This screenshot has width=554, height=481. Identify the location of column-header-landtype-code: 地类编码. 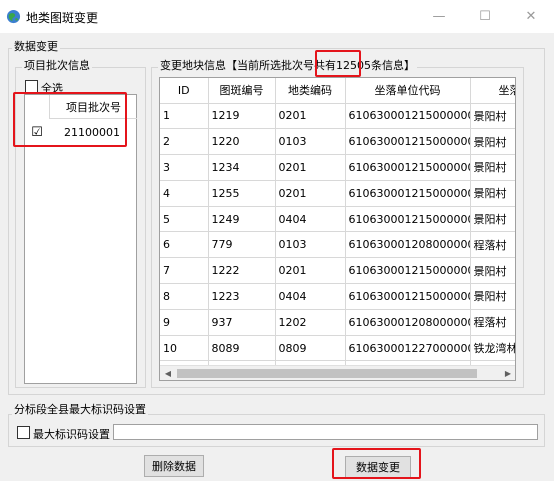
(310, 91).